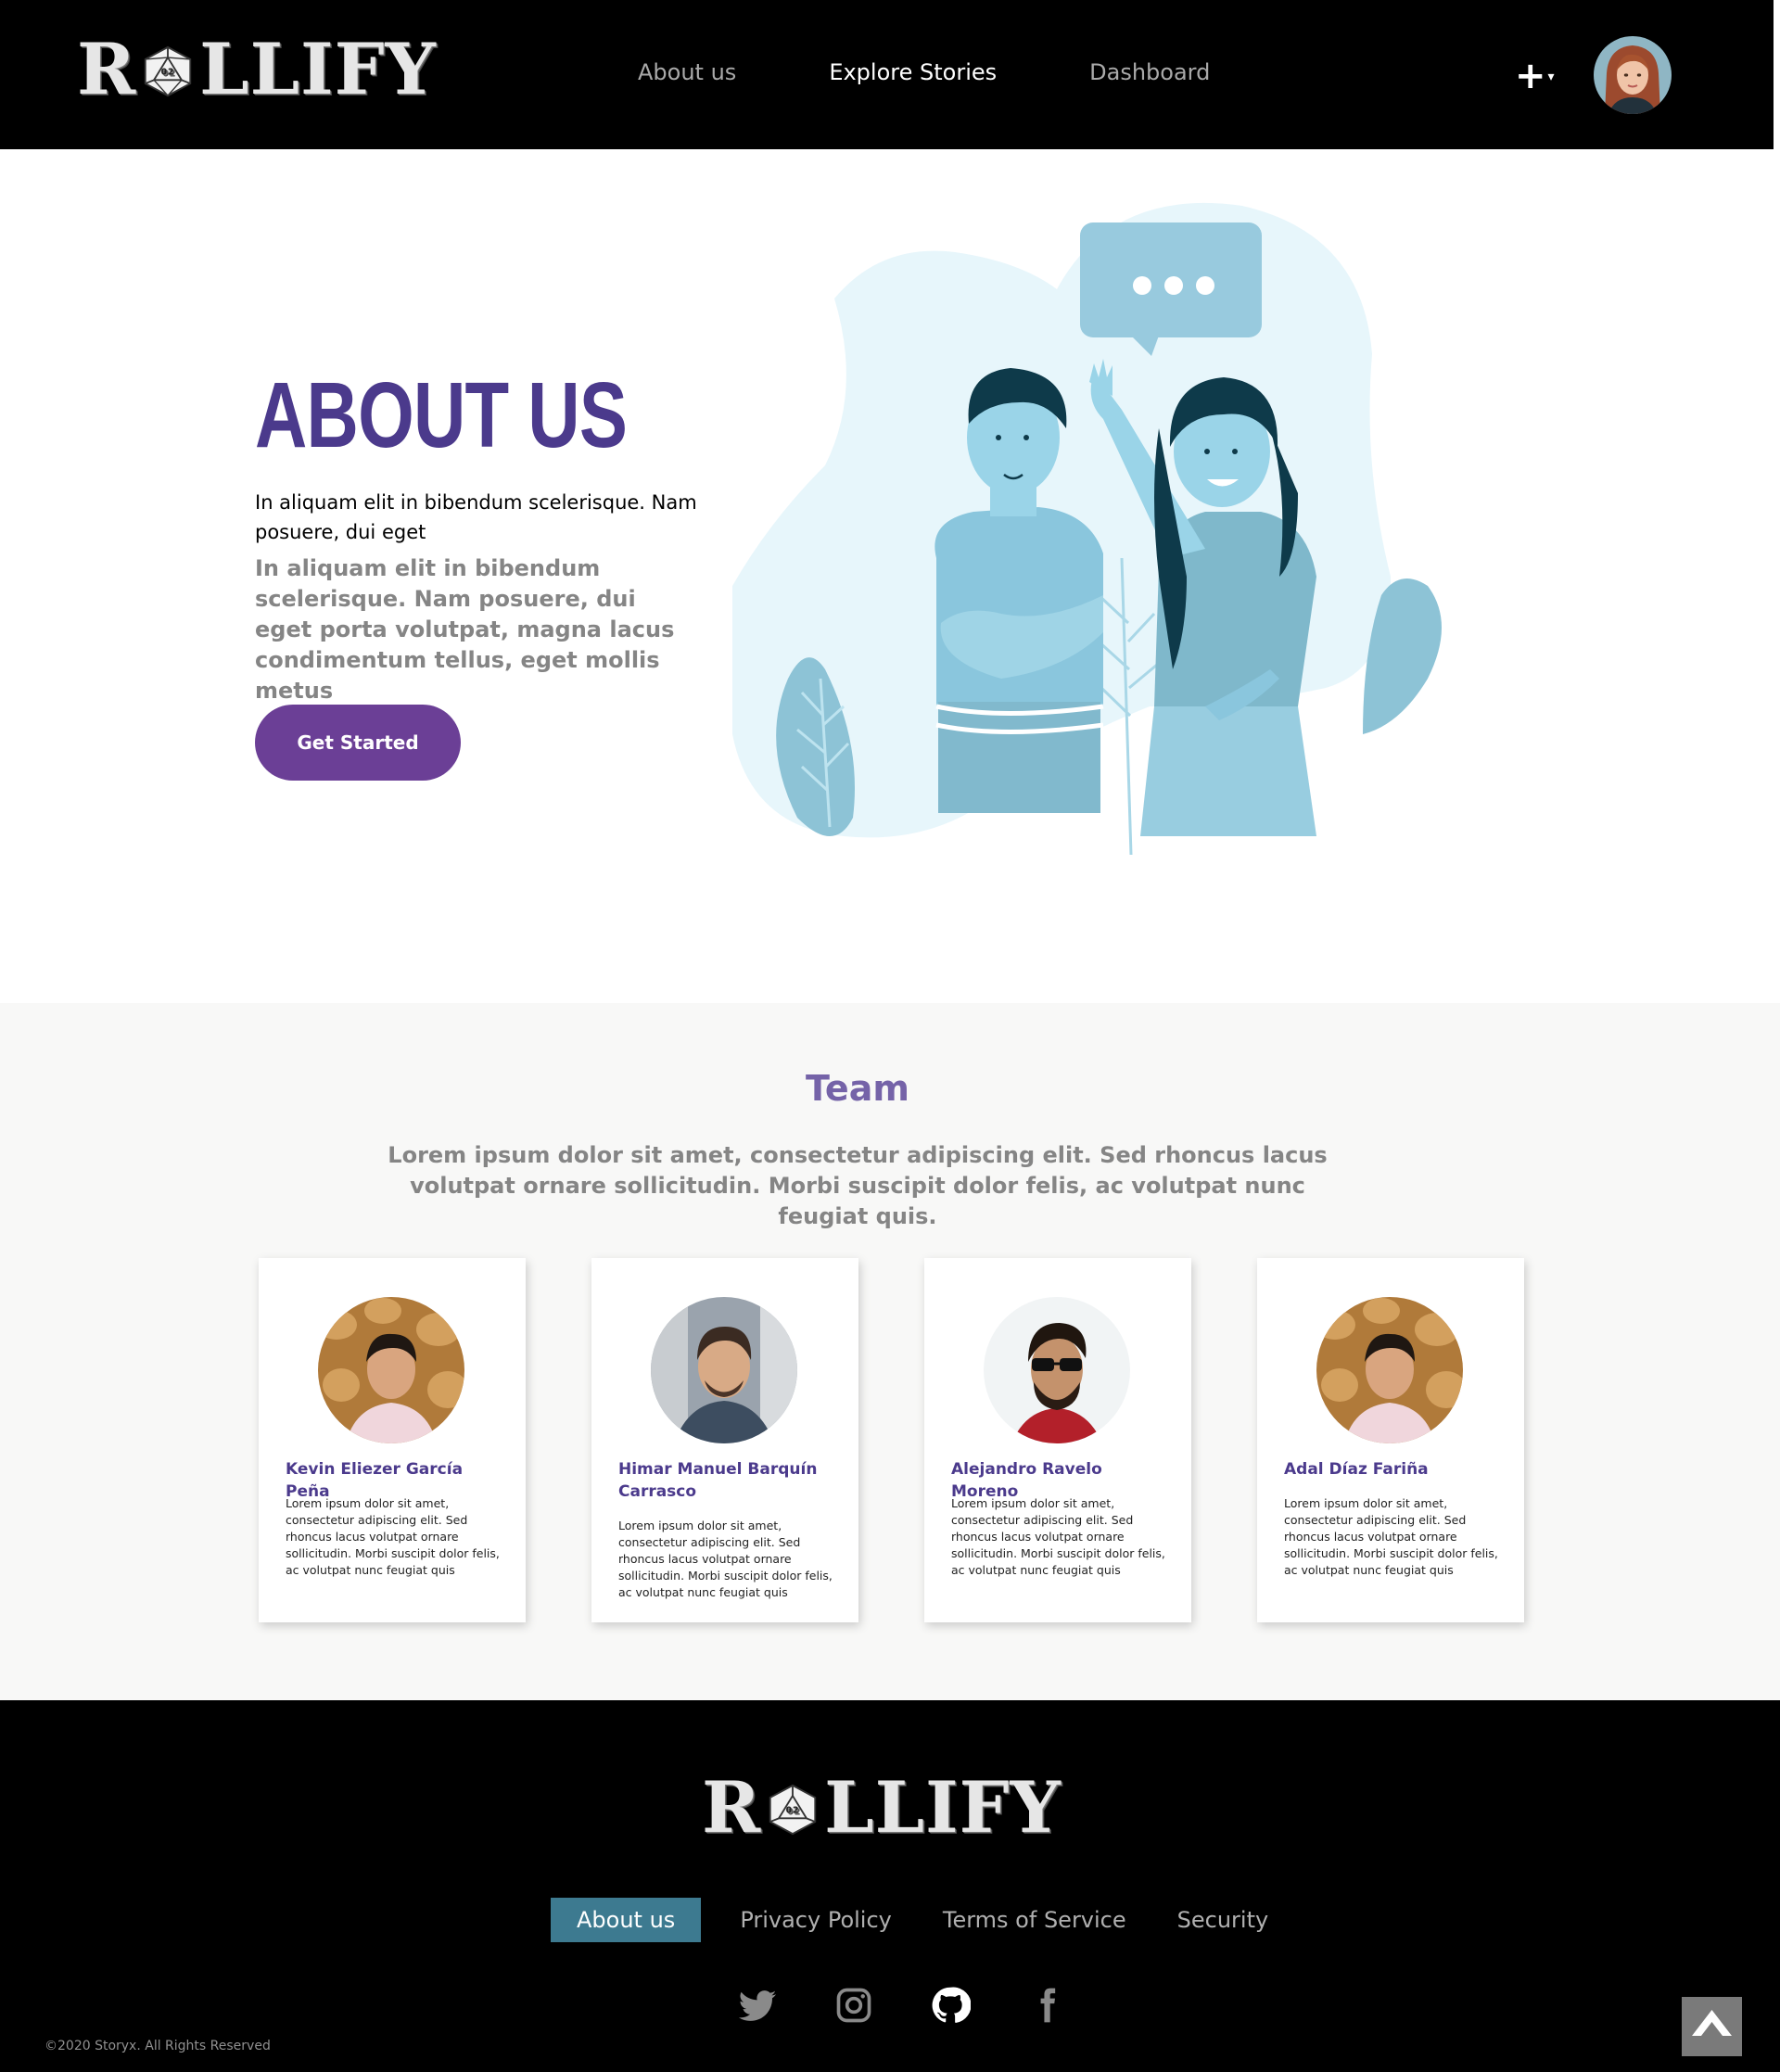 The width and height of the screenshot is (1780, 2072). I want to click on footer-rollify-logo: R 02 LLIFY, so click(882, 1808).